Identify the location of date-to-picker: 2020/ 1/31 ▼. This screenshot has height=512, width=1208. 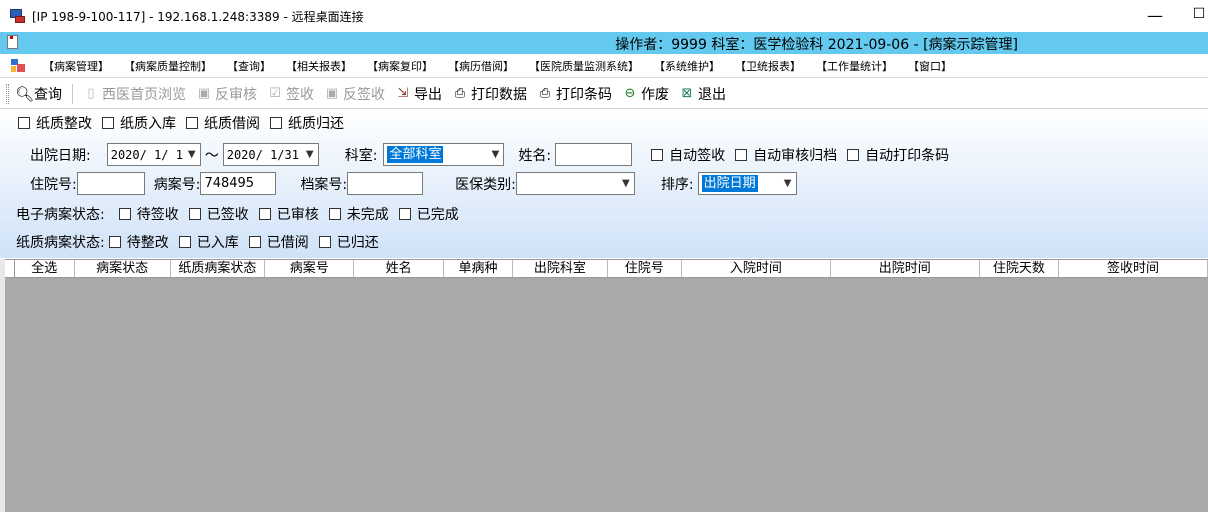
(270, 154).